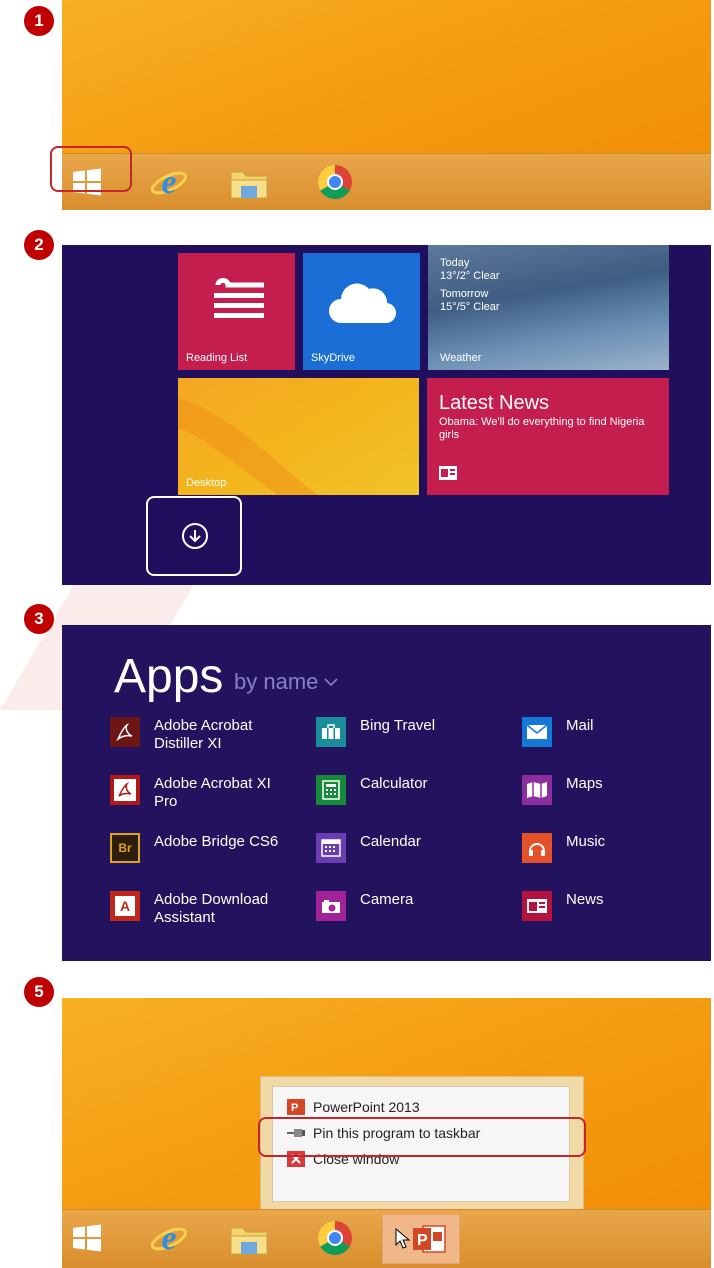 The width and height of the screenshot is (714, 1268). Describe the element at coordinates (537, 848) in the screenshot. I see `music-icon` at that location.